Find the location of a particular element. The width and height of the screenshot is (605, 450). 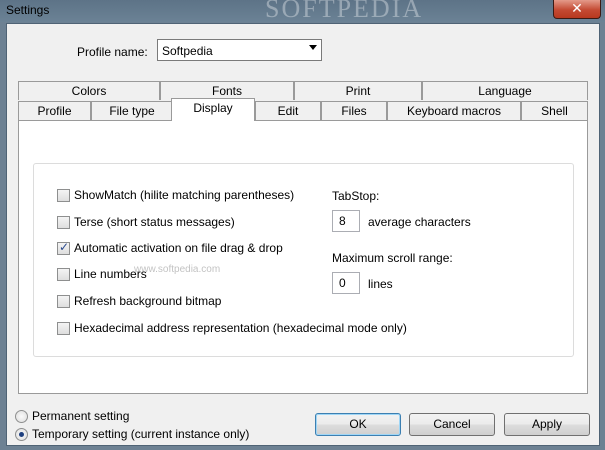

tab-print: Print is located at coordinates (358, 90).